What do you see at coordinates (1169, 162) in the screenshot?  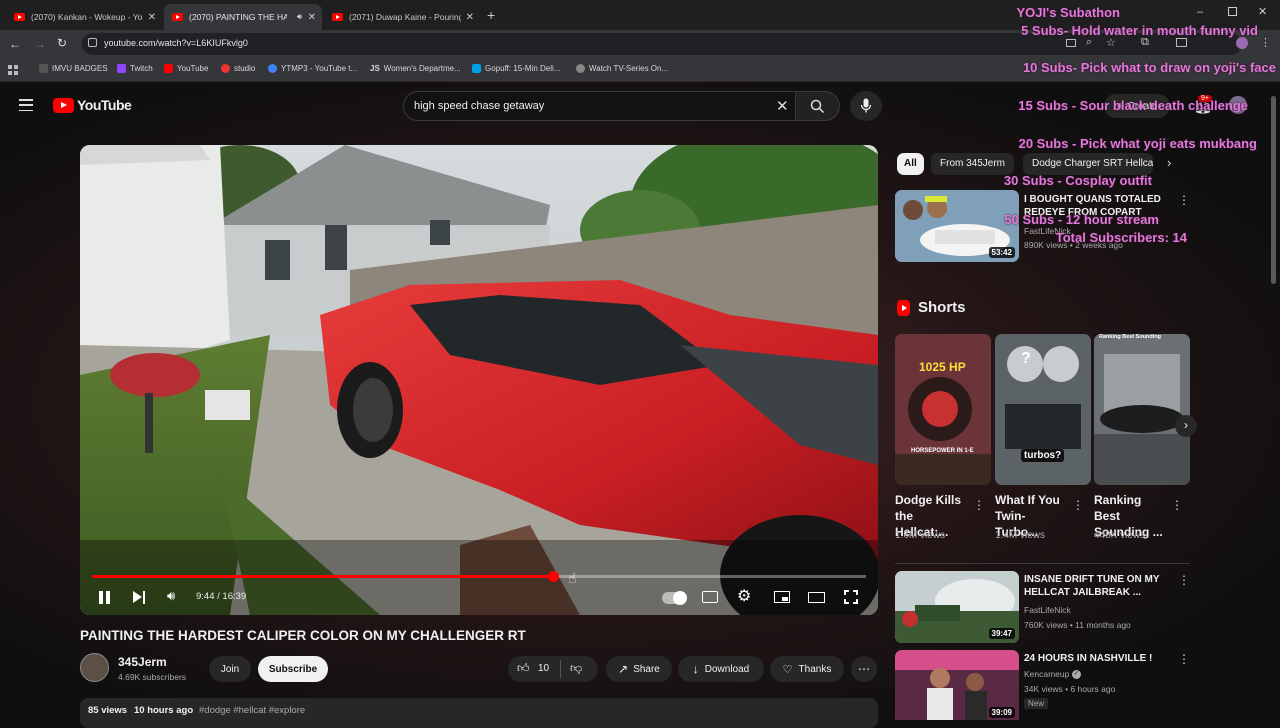 I see `chips-next-icon: ›` at bounding box center [1169, 162].